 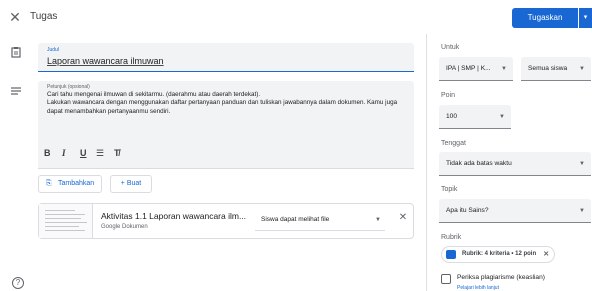 What do you see at coordinates (452, 116) in the screenshot?
I see `points-select-value: 100` at bounding box center [452, 116].